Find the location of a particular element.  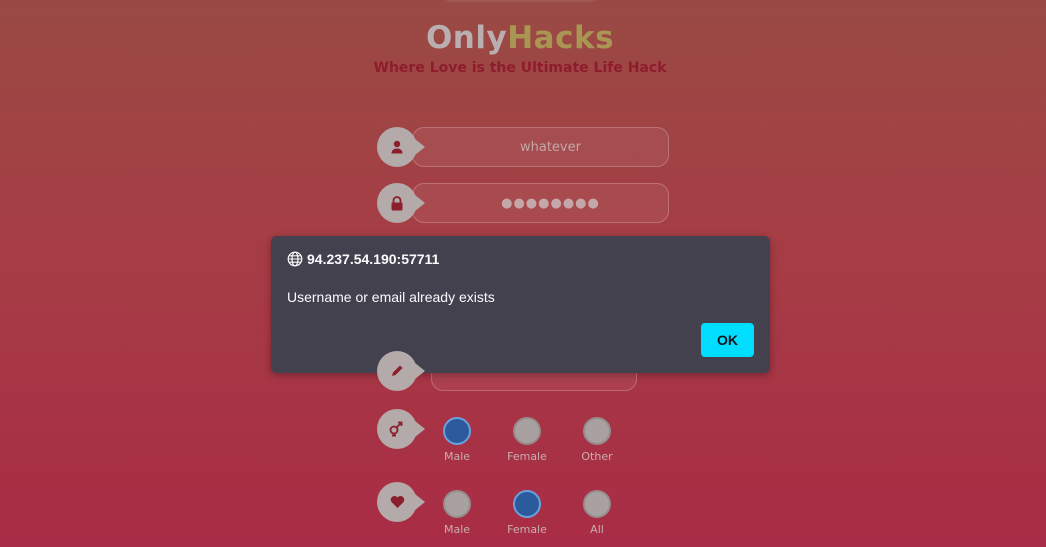

radio-label: All is located at coordinates (597, 529).